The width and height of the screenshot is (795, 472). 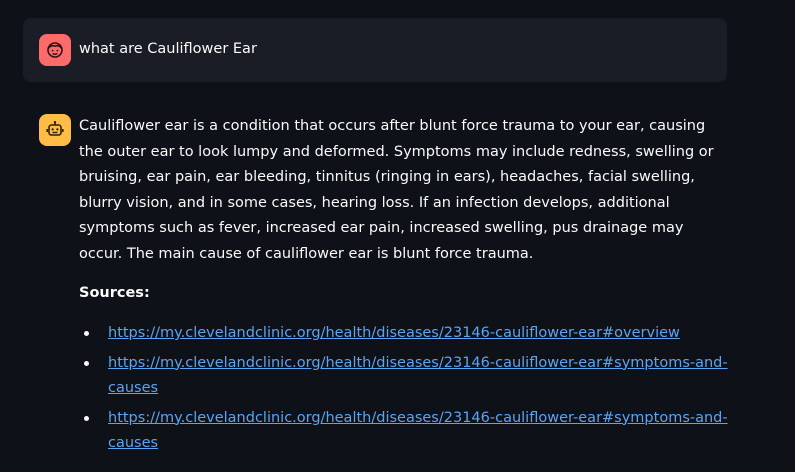 I want to click on user-message: what are Cauliflower Ear, so click(x=375, y=50).